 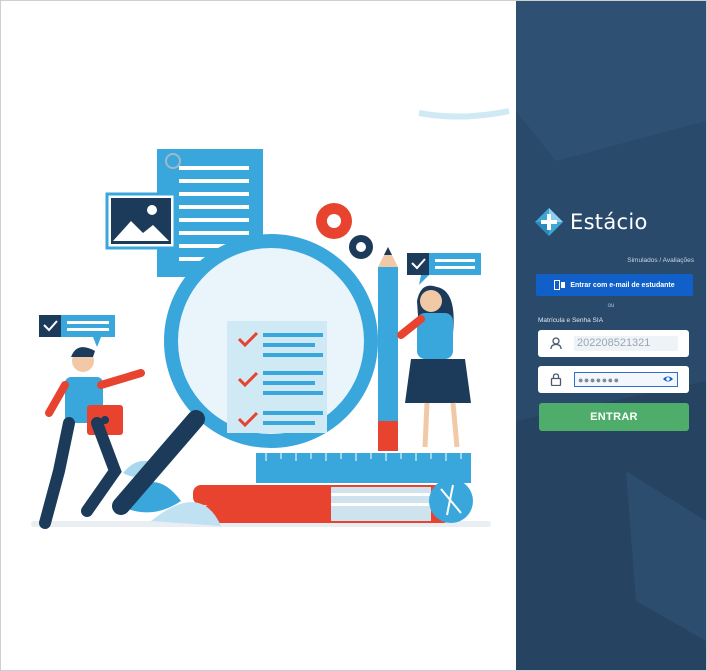 I want to click on microsoft-badge-icon, so click(x=560, y=285).